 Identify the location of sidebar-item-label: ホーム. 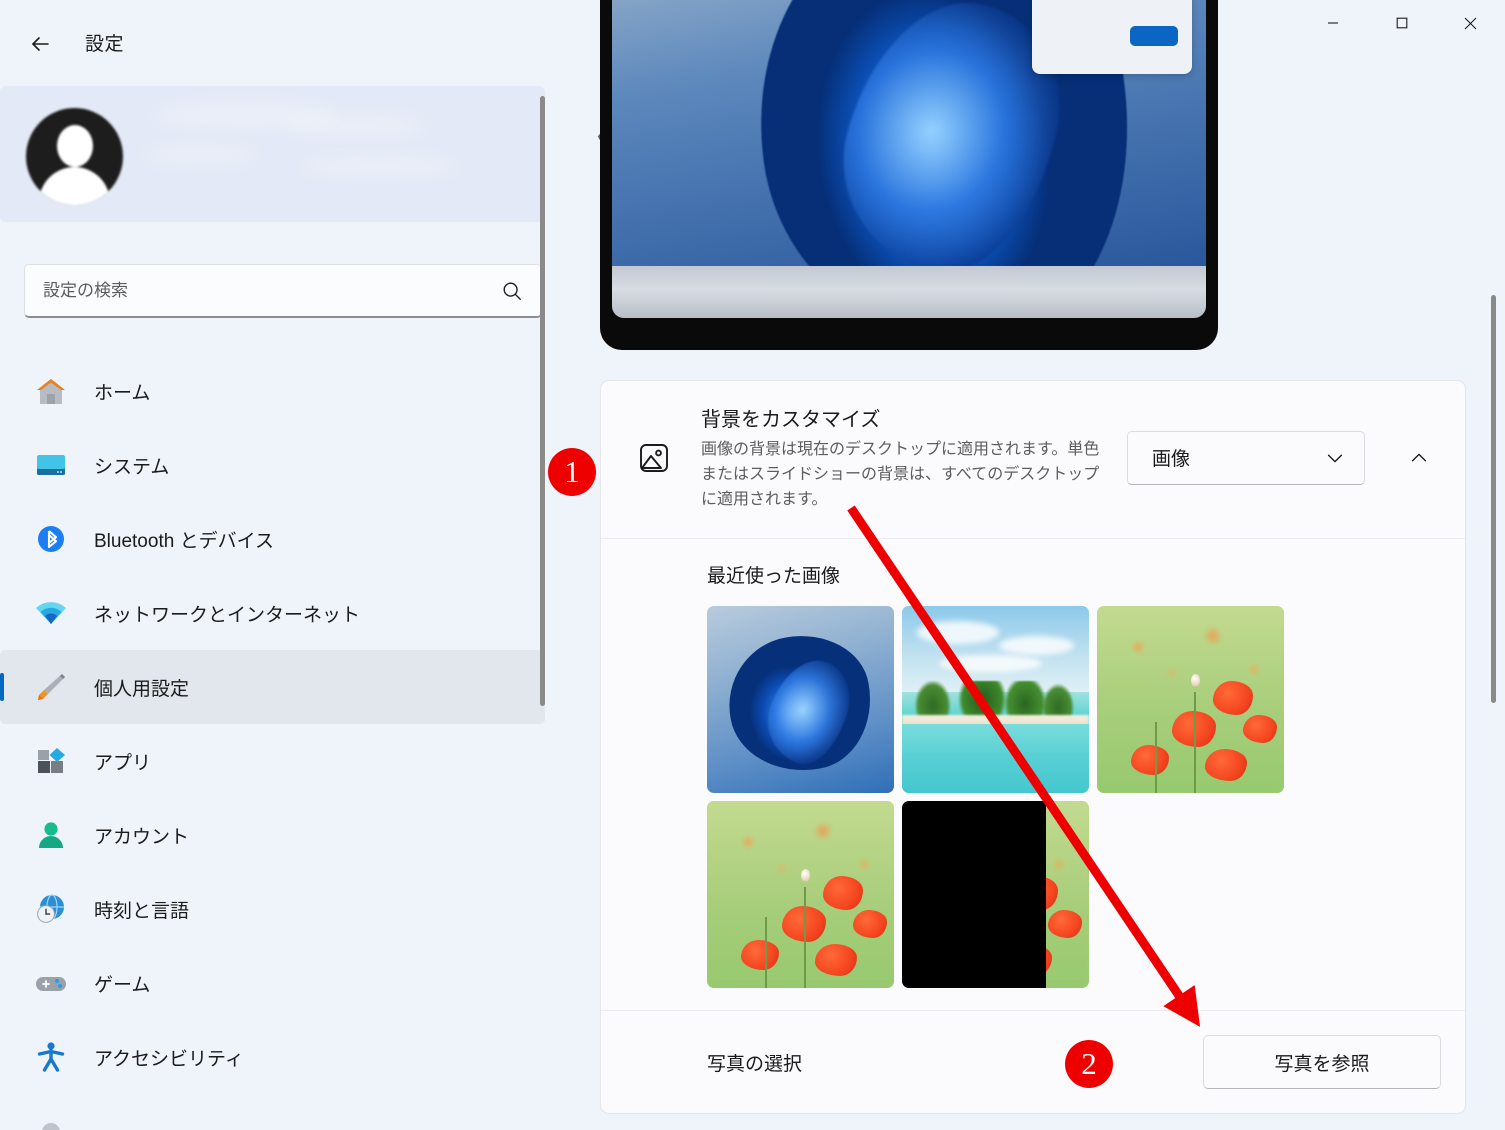
(122, 393).